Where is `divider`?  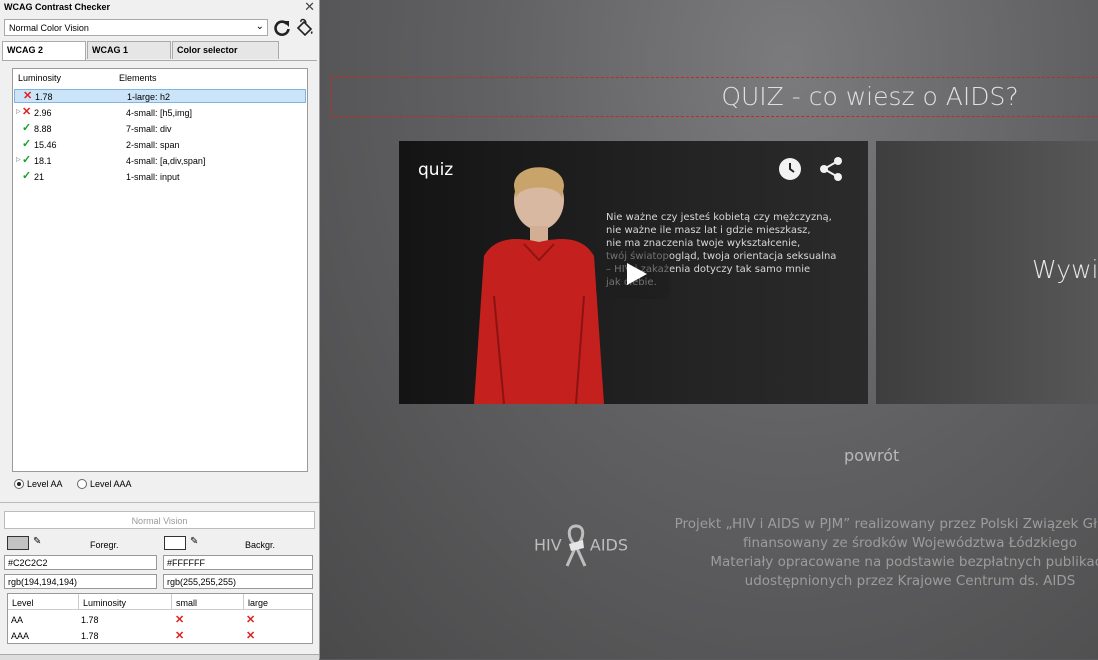 divider is located at coordinates (159, 502).